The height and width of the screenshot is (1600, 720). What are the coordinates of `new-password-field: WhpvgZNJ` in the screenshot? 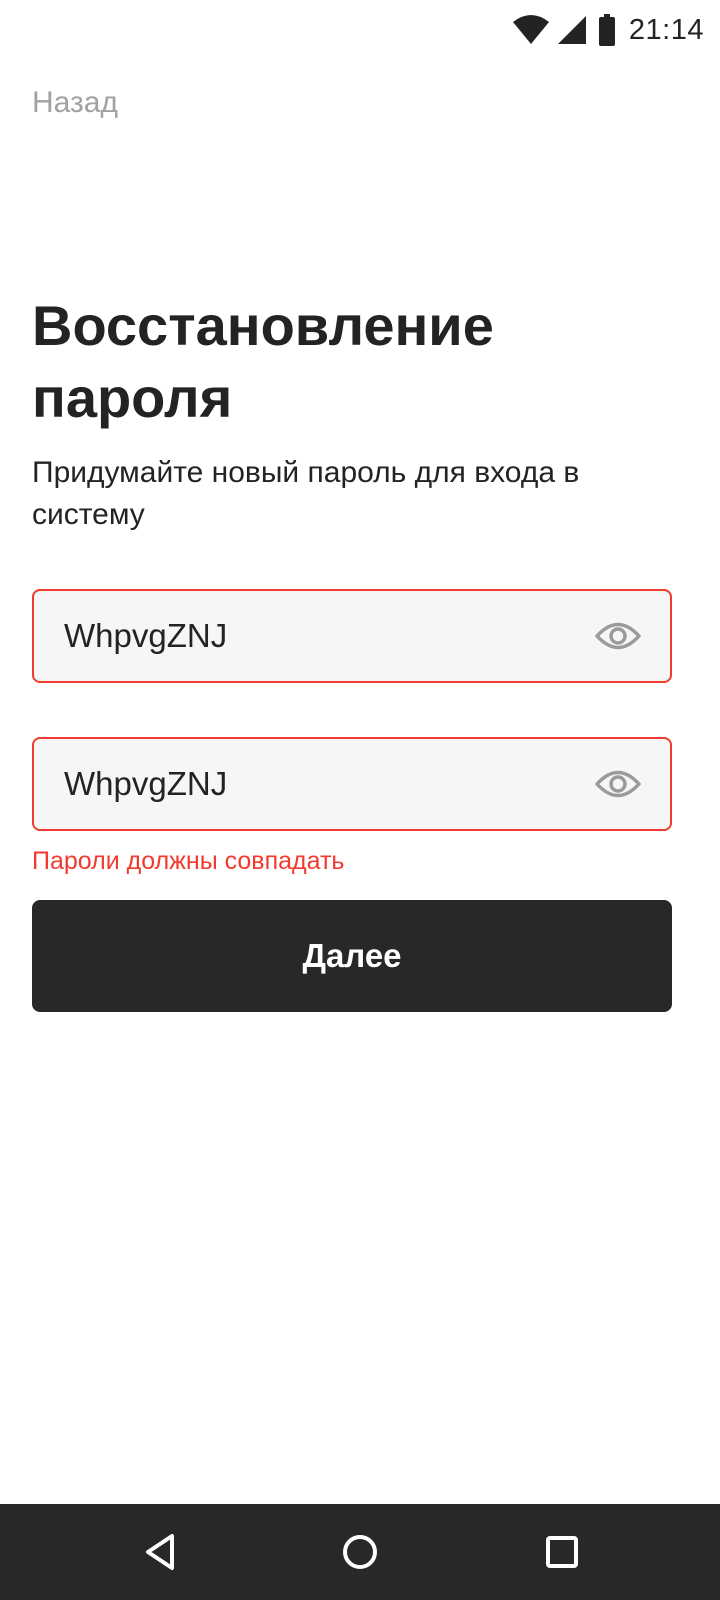 It's located at (352, 636).